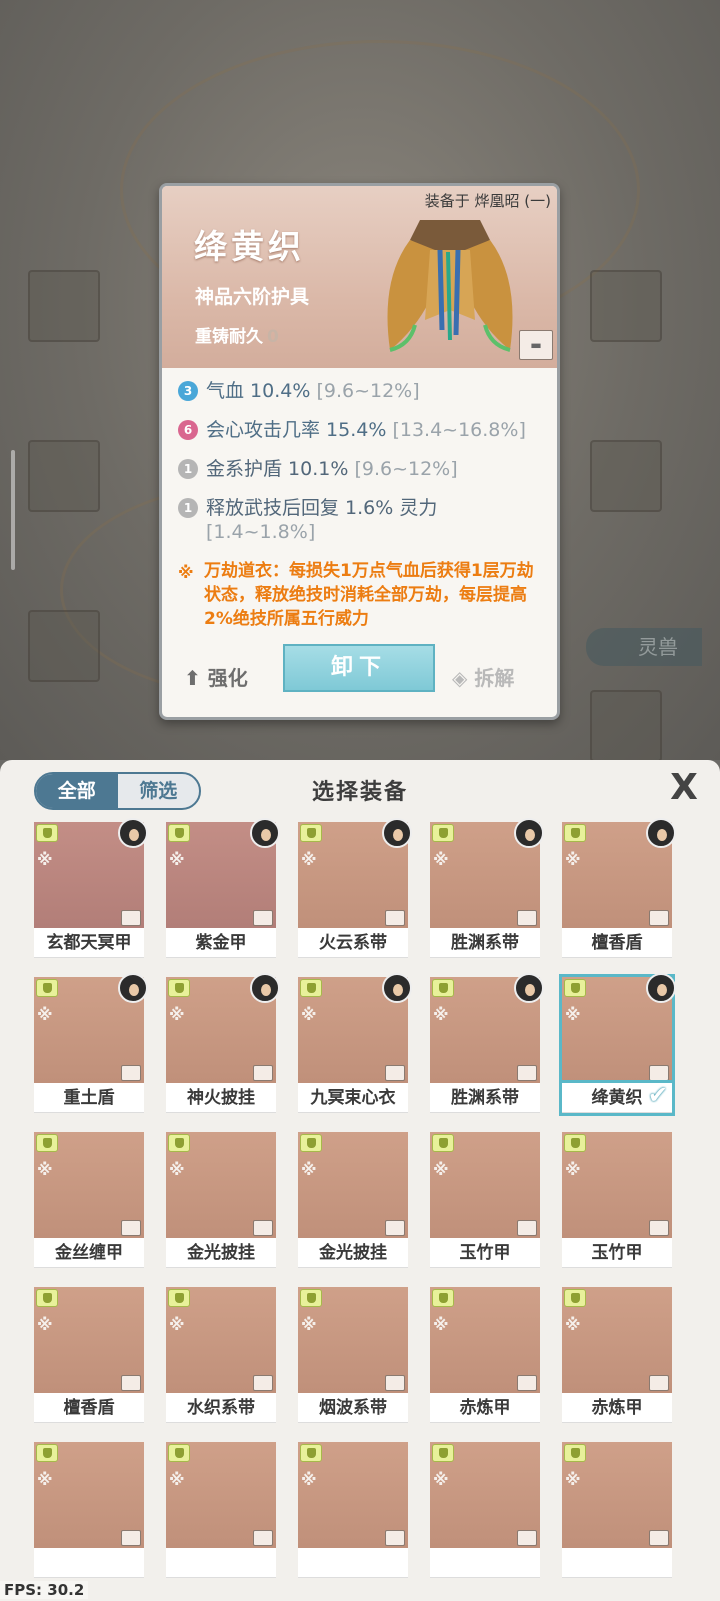  I want to click on equipment-tile: ※ 金丝缠甲, so click(89, 1200).